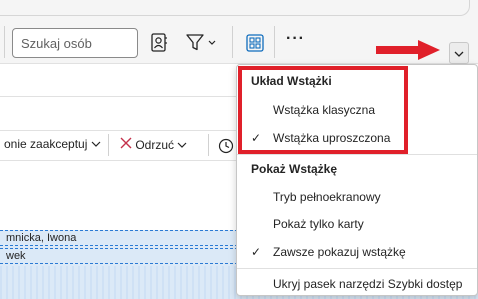 The image size is (478, 299). I want to click on decline-x-icon, so click(126, 143).